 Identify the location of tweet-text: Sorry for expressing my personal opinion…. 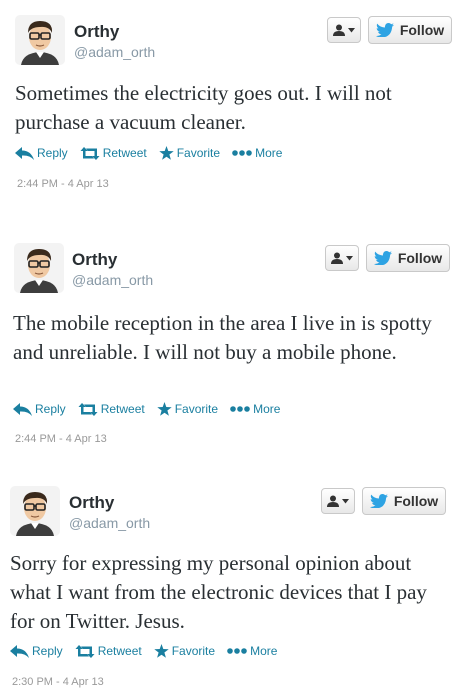
(218, 592).